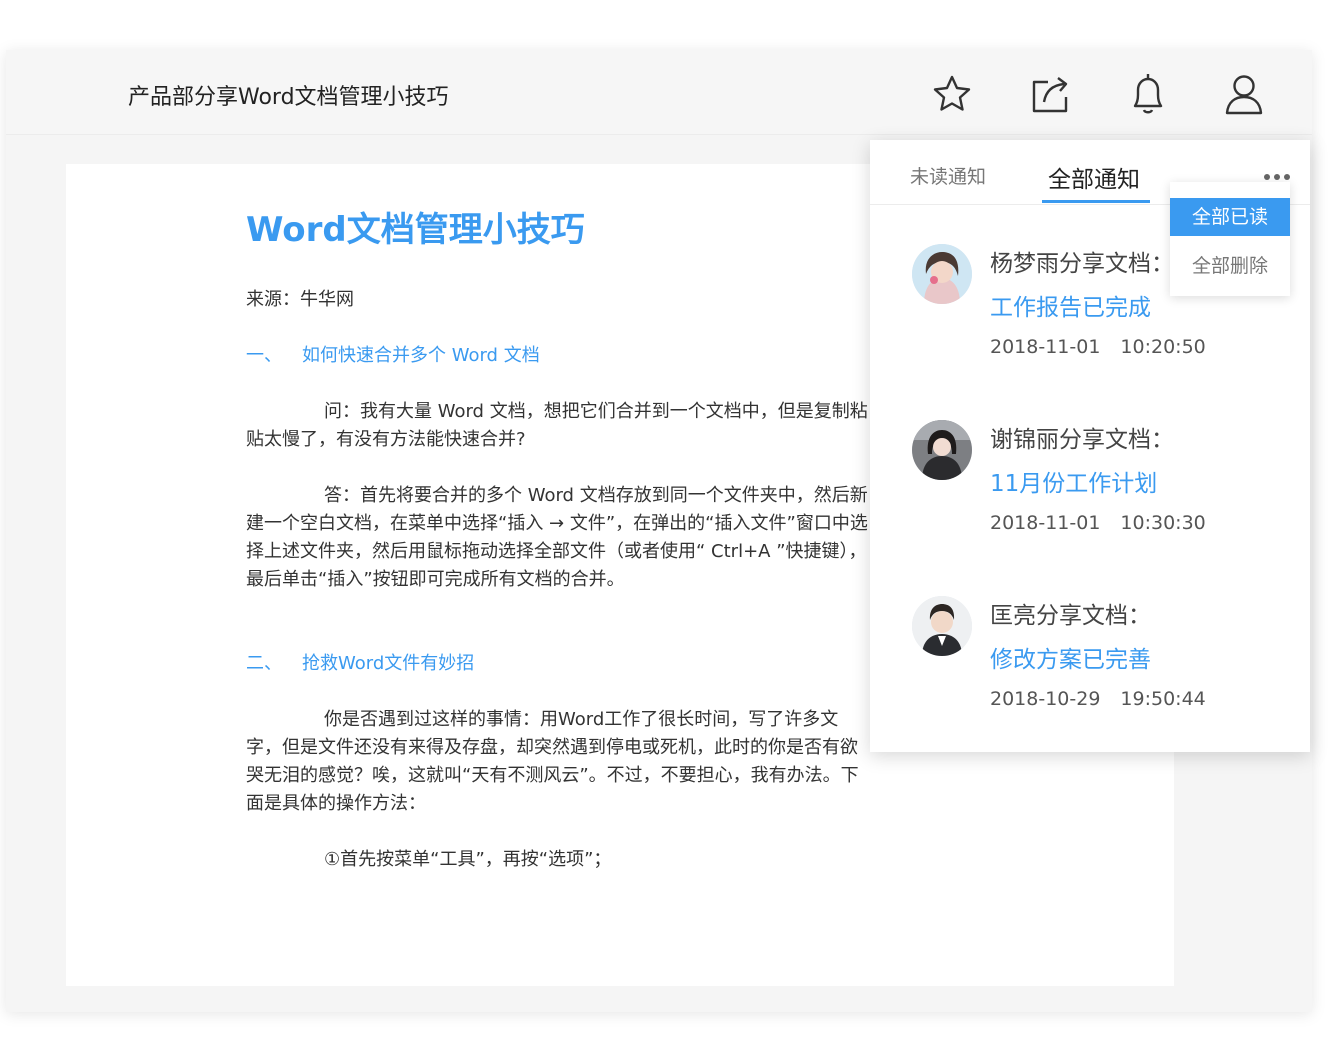  I want to click on user-icon, so click(1244, 94).